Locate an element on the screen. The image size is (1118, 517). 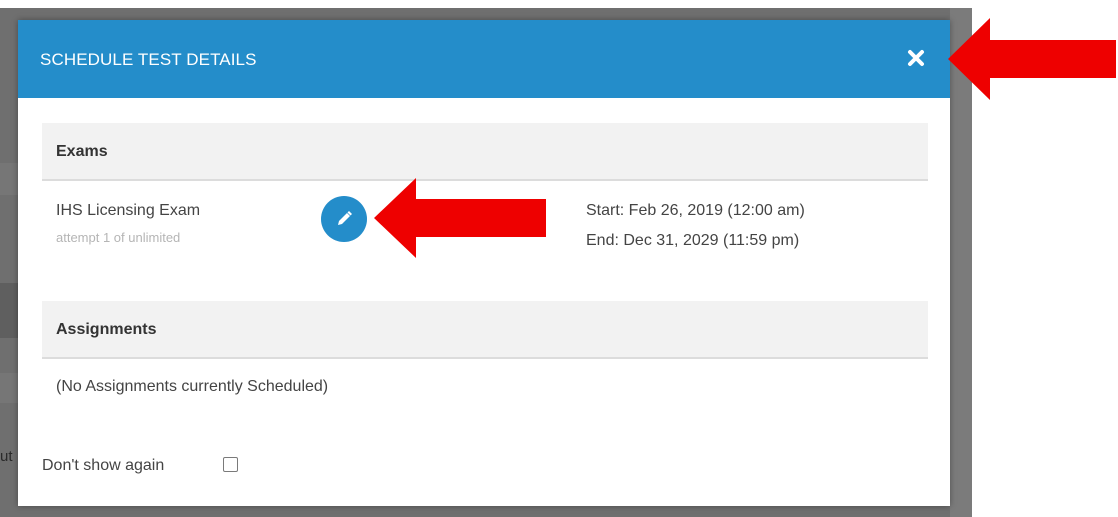
exam-start-date: Start: Feb 26, 2019 (12:00 am) is located at coordinates (695, 210).